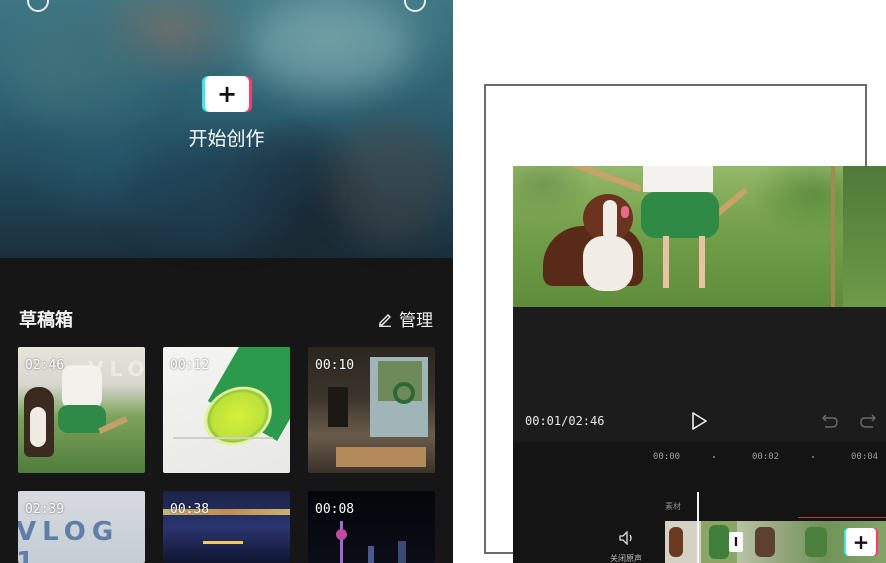 This screenshot has width=886, height=563. I want to click on mute-original-label: 关闭原声, so click(626, 558).